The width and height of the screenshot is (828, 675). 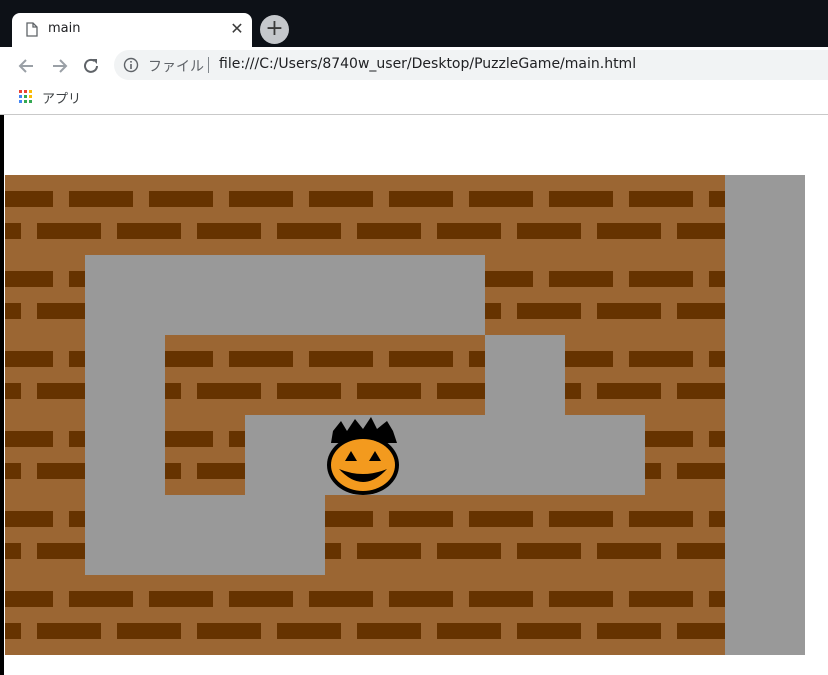 What do you see at coordinates (131, 65) in the screenshot?
I see `info-icon` at bounding box center [131, 65].